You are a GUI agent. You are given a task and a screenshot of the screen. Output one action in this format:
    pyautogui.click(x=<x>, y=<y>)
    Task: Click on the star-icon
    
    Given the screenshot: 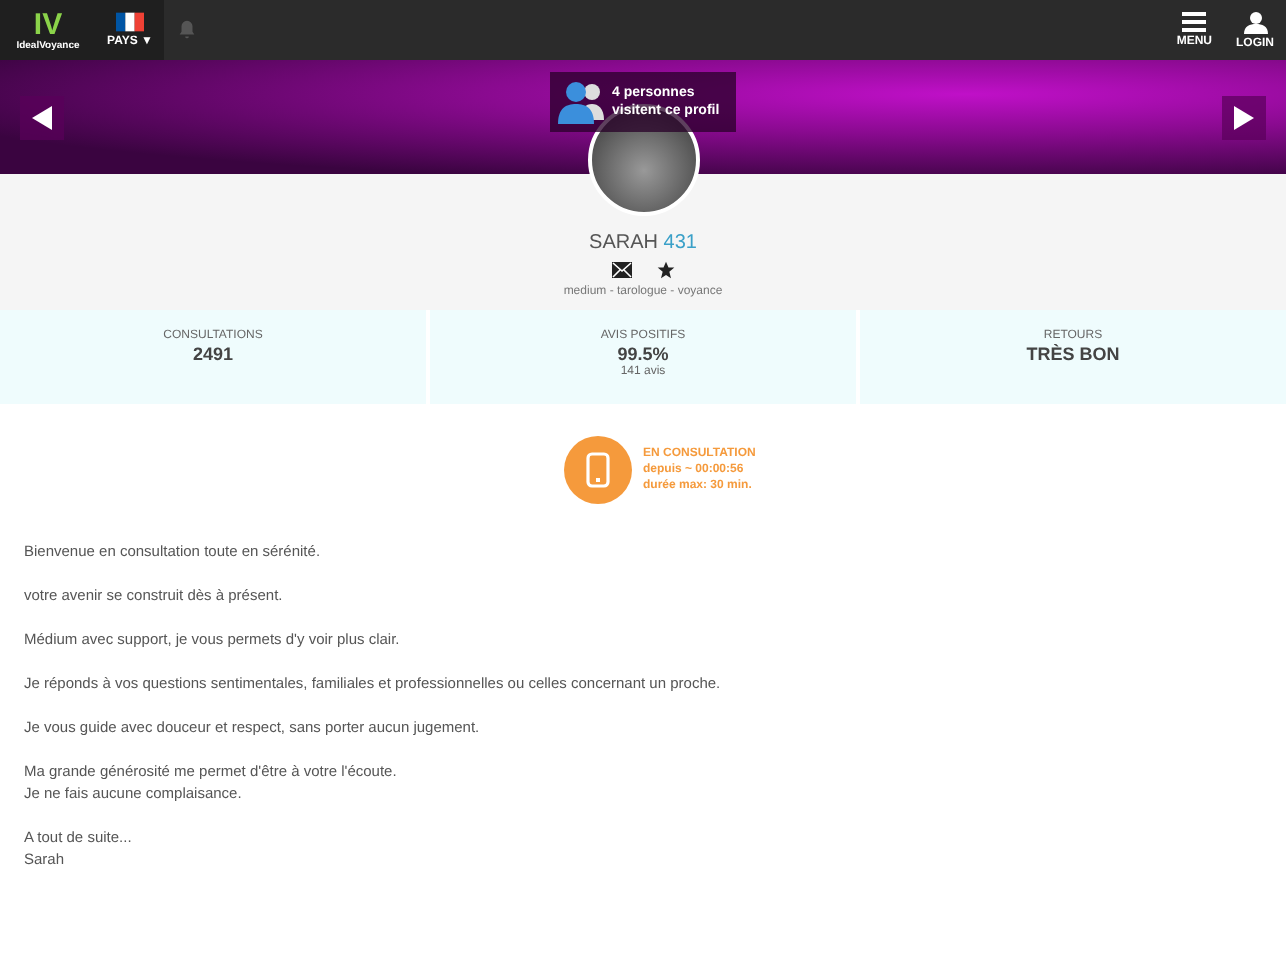 What is the action you would take?
    pyautogui.click(x=665, y=270)
    